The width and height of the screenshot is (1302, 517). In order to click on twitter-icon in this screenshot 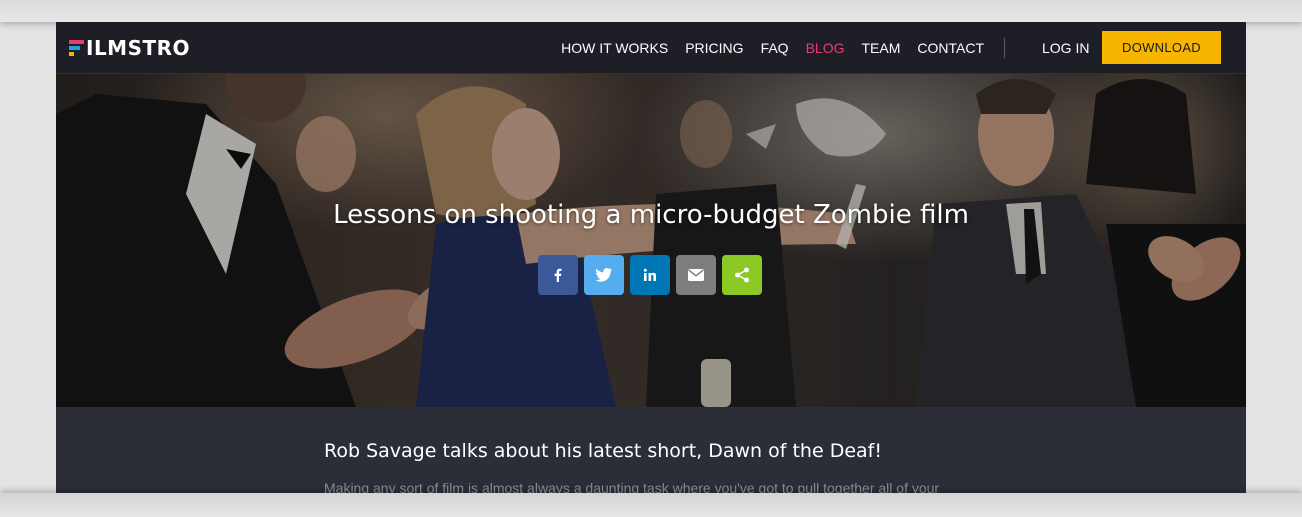, I will do `click(604, 275)`.